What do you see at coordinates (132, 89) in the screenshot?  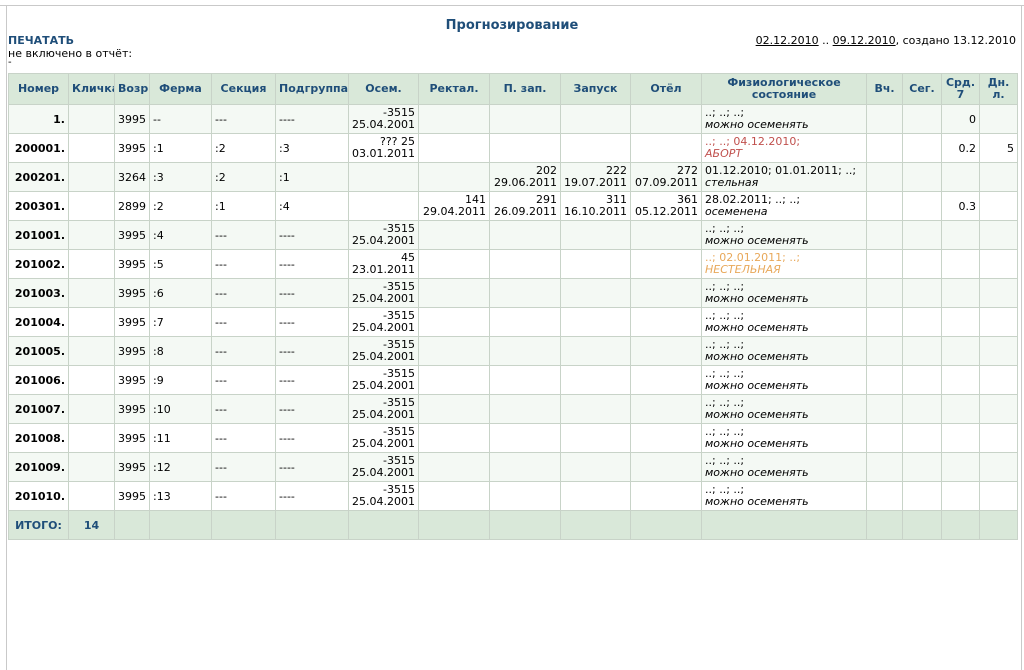 I see `col-header-age: Возр.` at bounding box center [132, 89].